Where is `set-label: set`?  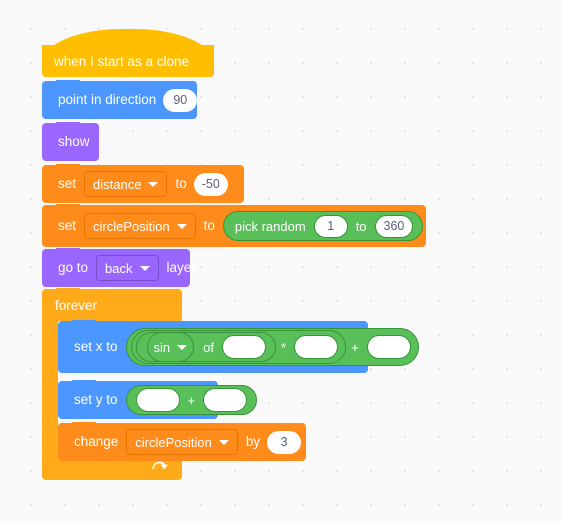
set-label: set is located at coordinates (67, 184).